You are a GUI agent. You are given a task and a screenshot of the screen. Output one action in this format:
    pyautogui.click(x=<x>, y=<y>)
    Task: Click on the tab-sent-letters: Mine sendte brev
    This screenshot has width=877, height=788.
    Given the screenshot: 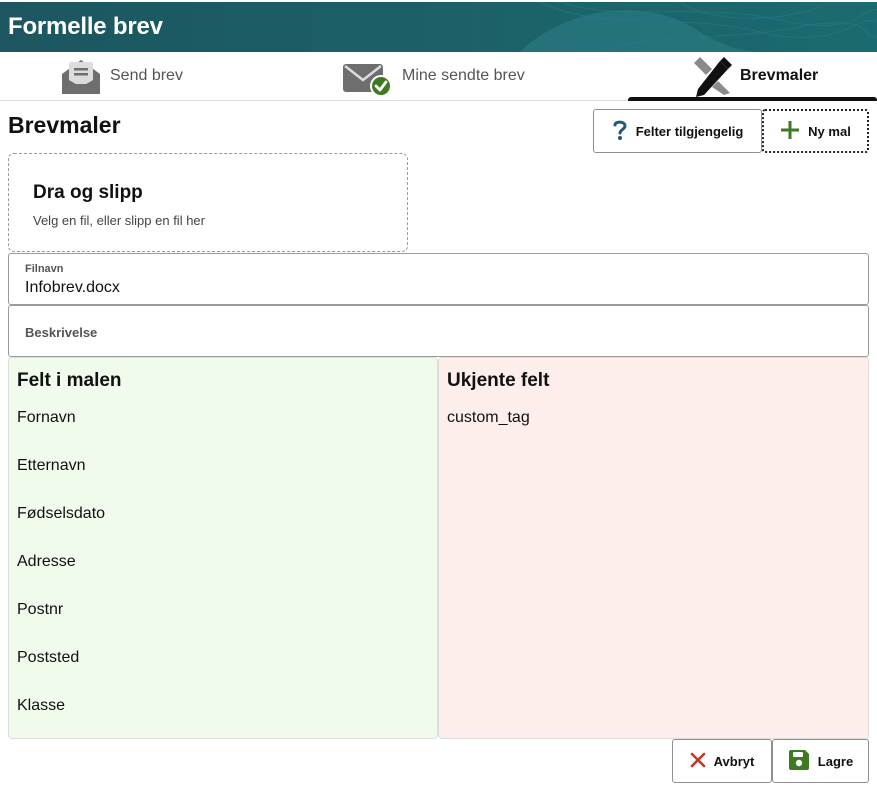 What is the action you would take?
    pyautogui.click(x=433, y=76)
    